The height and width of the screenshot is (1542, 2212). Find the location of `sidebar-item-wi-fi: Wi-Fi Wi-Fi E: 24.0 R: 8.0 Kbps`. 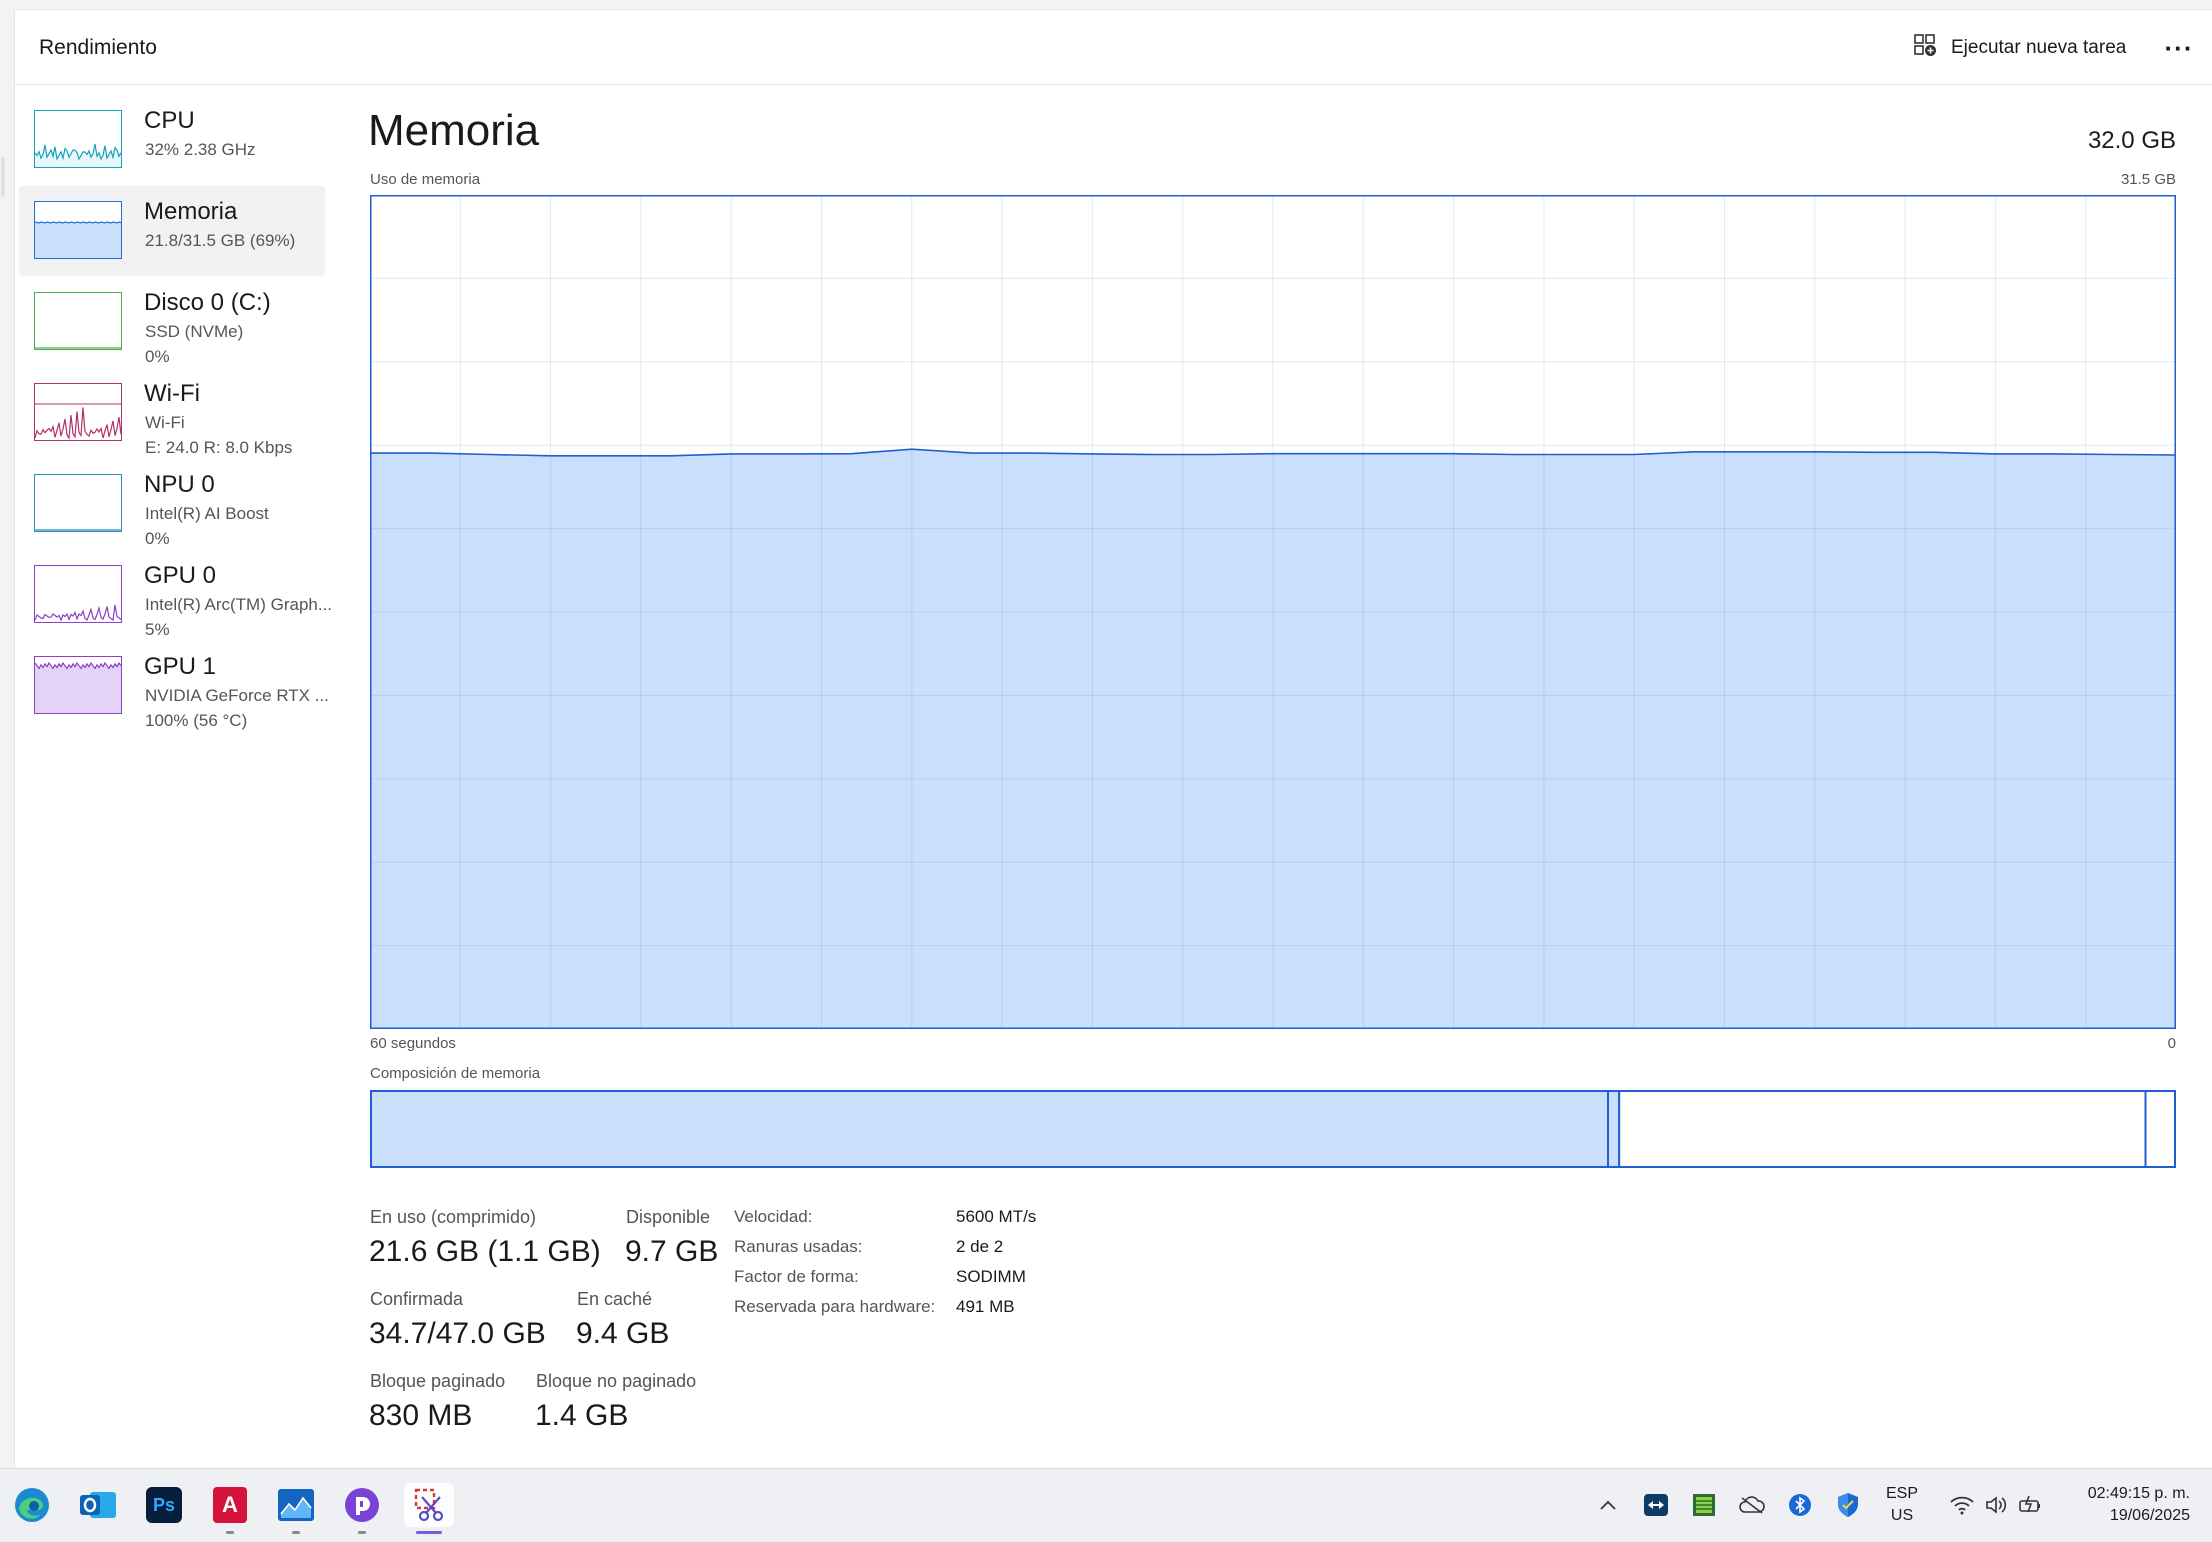

sidebar-item-wi-fi: Wi-Fi Wi-Fi E: 24.0 R: 8.0 Kbps is located at coordinates (172, 413).